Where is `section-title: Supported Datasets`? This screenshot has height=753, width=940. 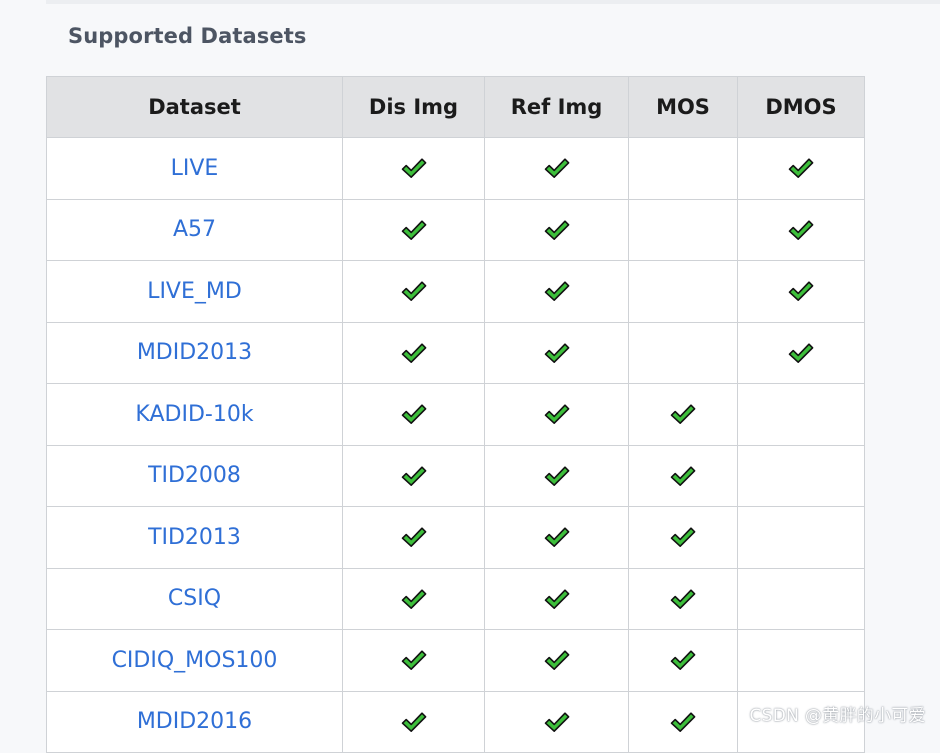 section-title: Supported Datasets is located at coordinates (187, 36).